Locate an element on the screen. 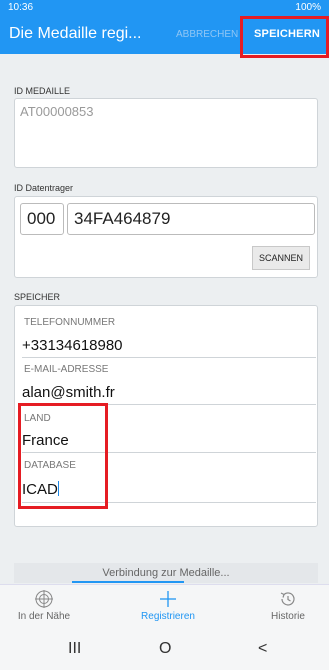 The image size is (329, 670). back-button: < is located at coordinates (262, 649).